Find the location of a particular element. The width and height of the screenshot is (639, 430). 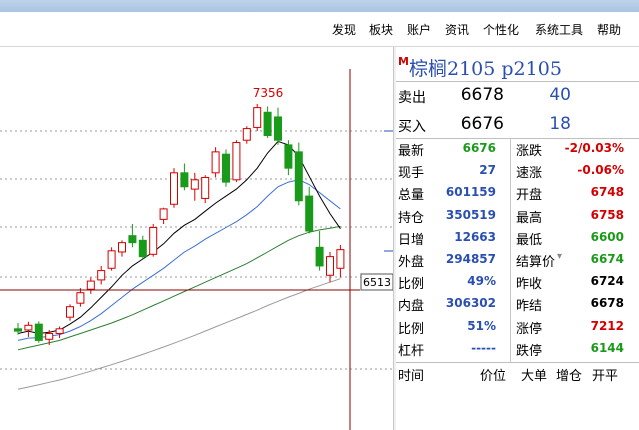

stat-label: 跌停 is located at coordinates (529, 351).